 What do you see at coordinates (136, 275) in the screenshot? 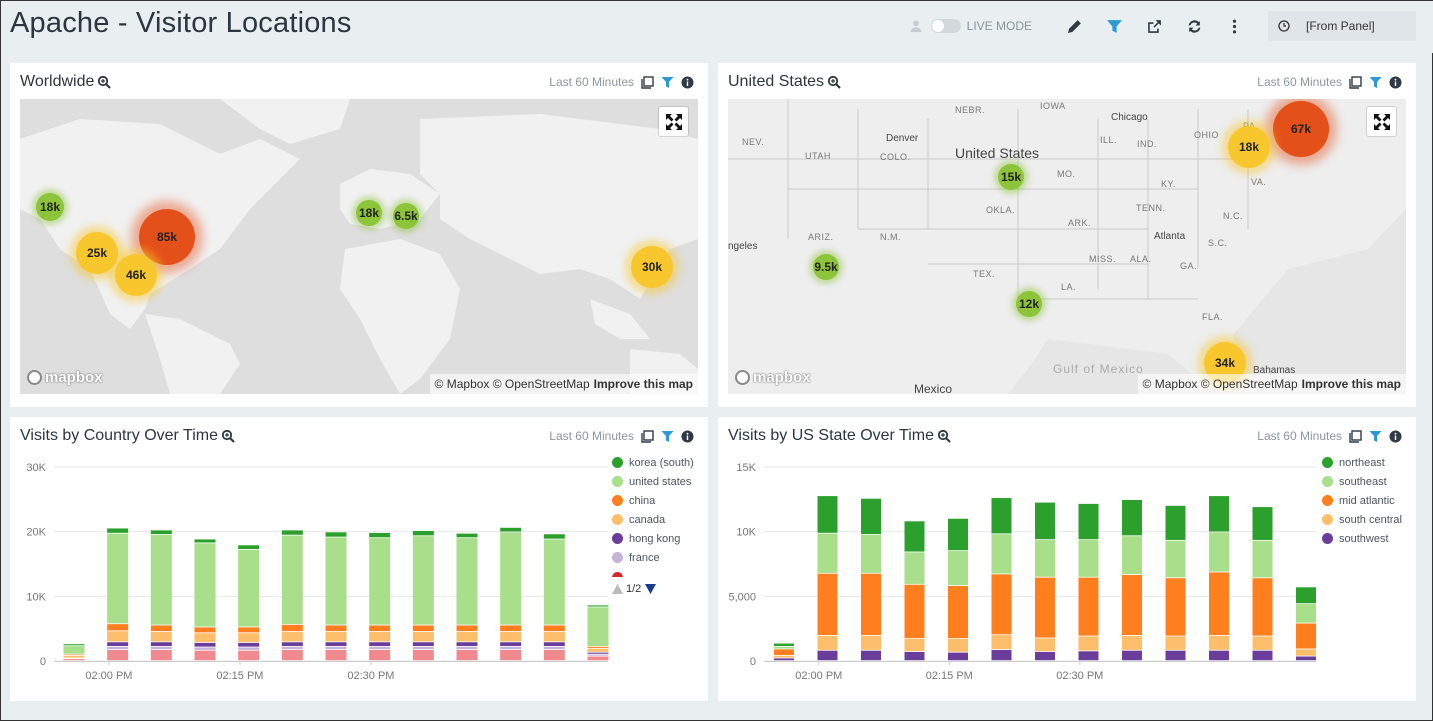
I see `map-cluster: 46k` at bounding box center [136, 275].